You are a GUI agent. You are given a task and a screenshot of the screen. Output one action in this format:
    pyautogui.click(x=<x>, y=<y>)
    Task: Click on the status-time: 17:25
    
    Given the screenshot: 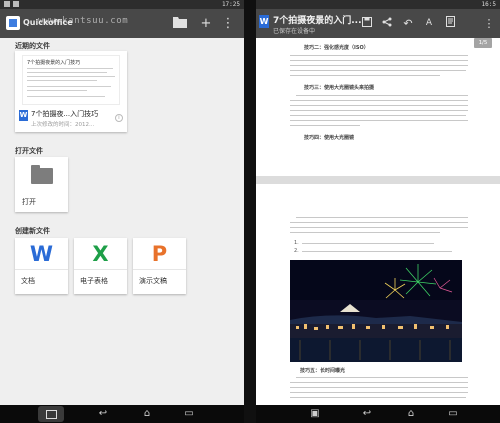 What is the action you would take?
    pyautogui.click(x=230, y=4)
    